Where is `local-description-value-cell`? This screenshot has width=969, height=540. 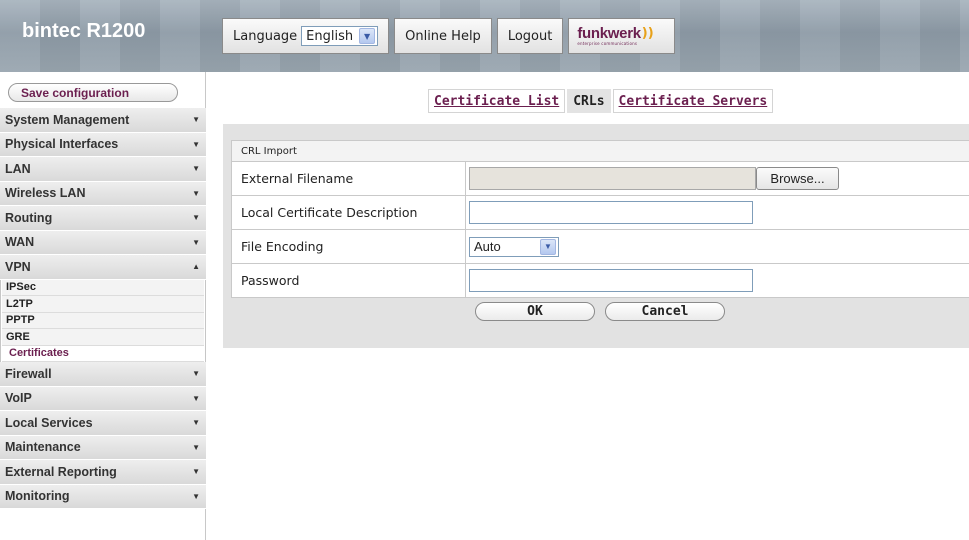 local-description-value-cell is located at coordinates (717, 212).